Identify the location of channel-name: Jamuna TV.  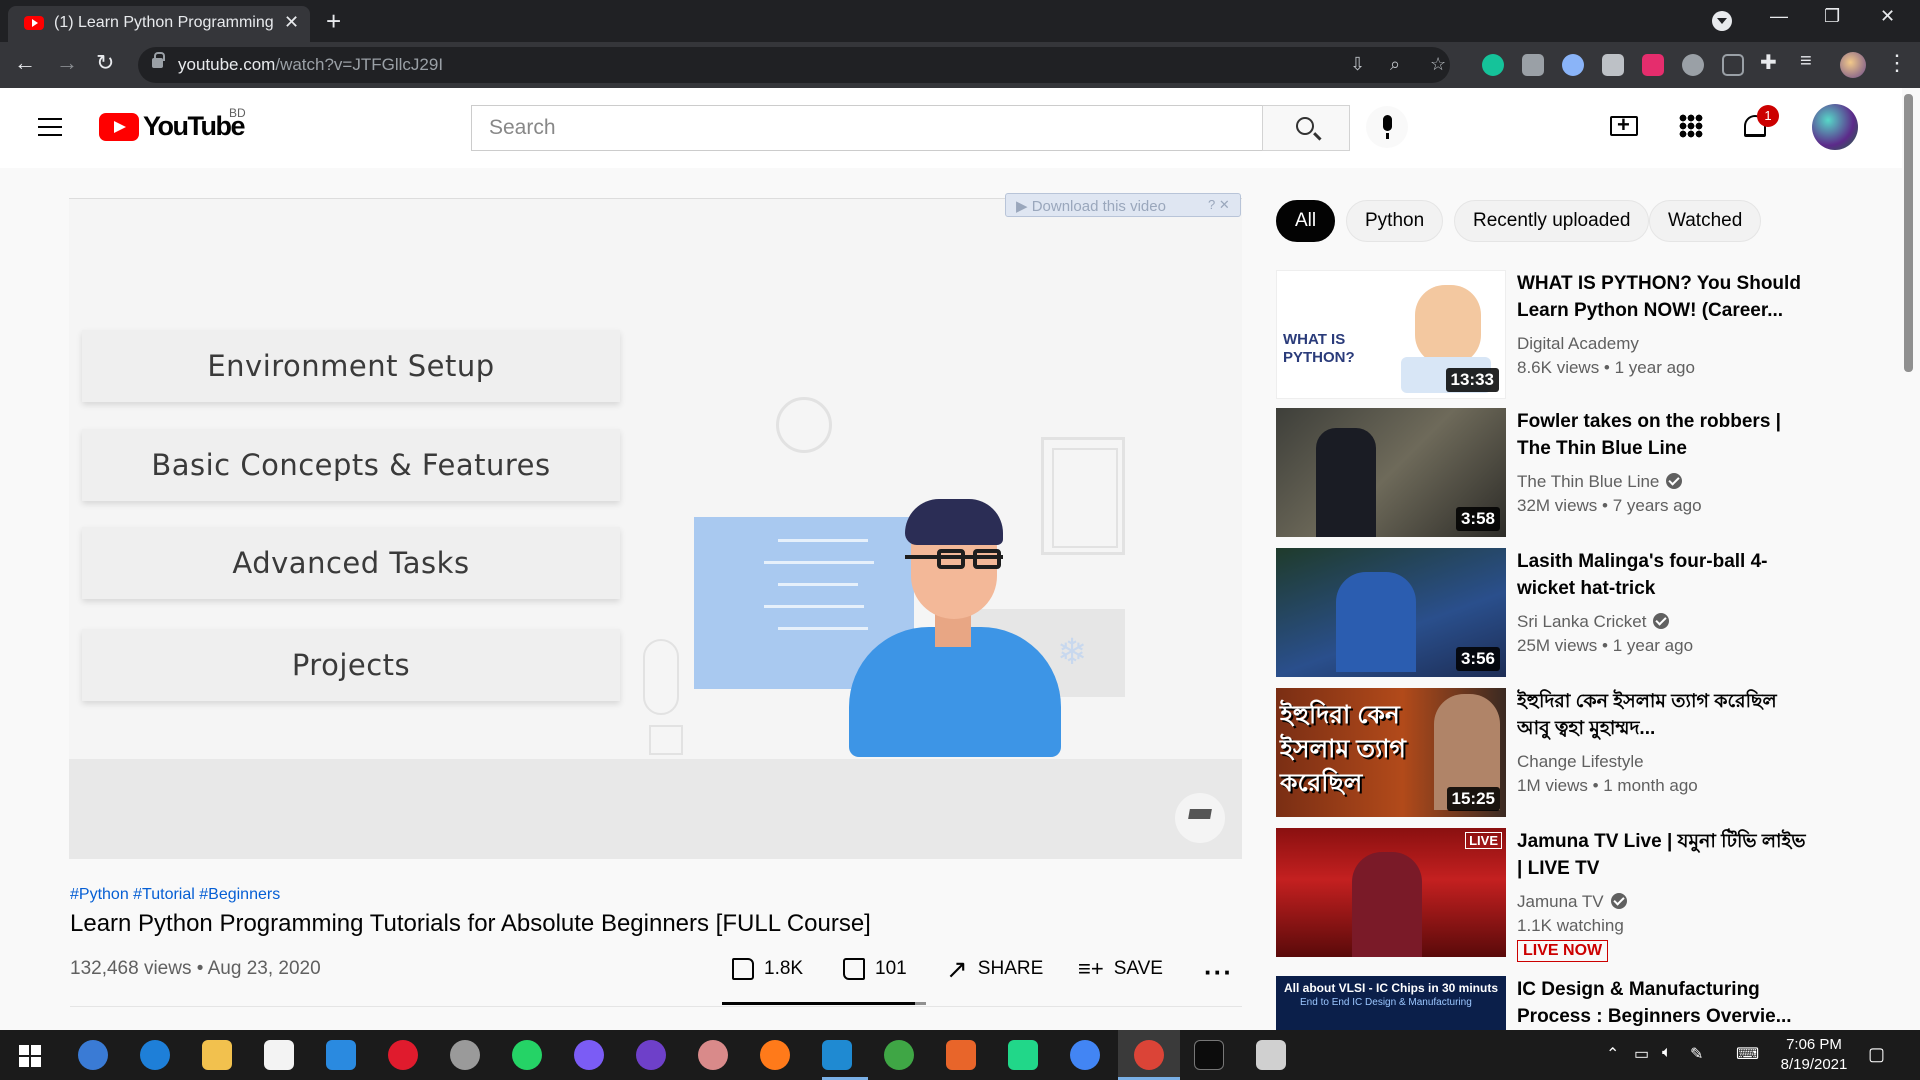
(1572, 902).